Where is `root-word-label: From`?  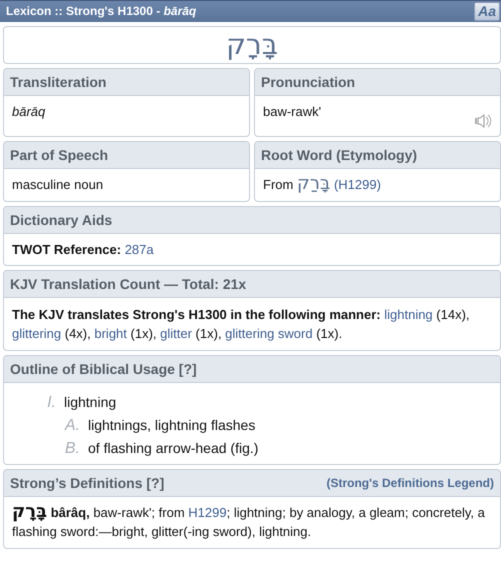 root-word-label: From is located at coordinates (278, 184).